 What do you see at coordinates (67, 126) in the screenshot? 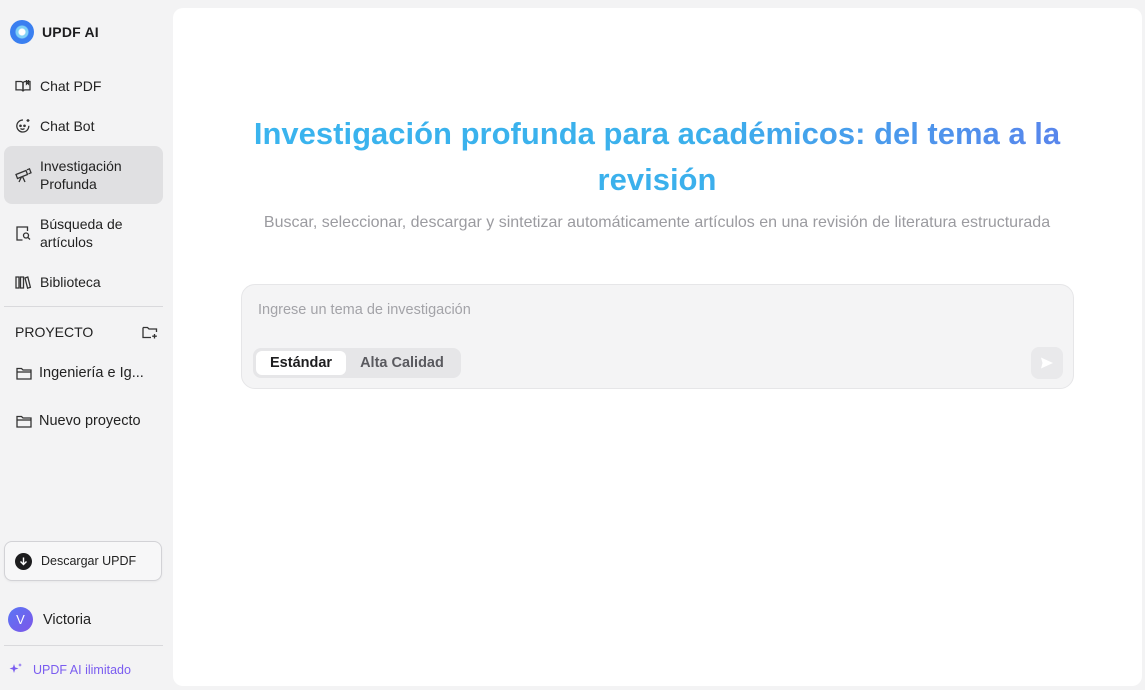
I see `sidebar-item-label: Chat Bot` at bounding box center [67, 126].